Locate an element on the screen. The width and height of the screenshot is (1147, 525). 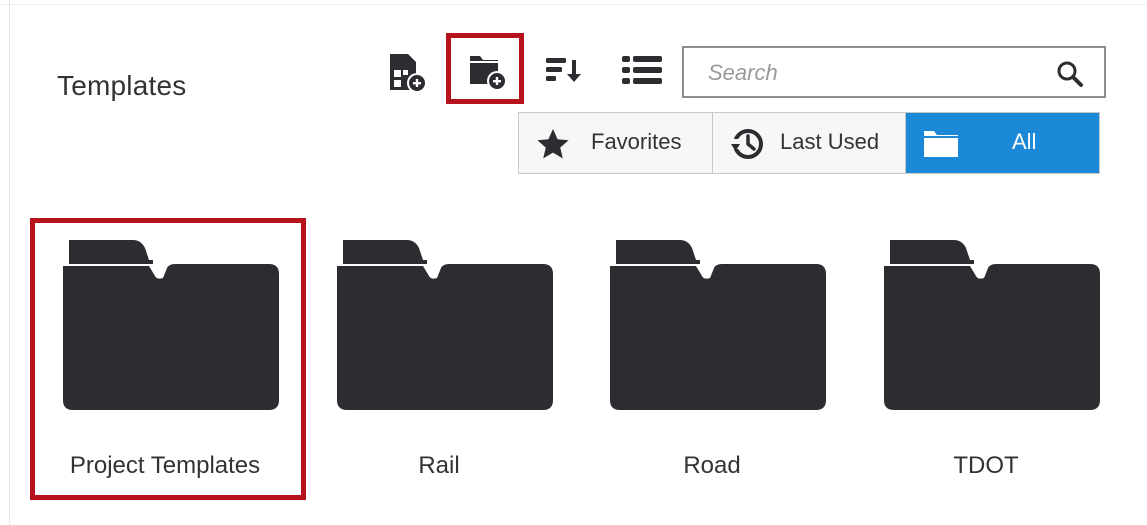
folder-tile-tdot: TDOT is located at coordinates (986, 362).